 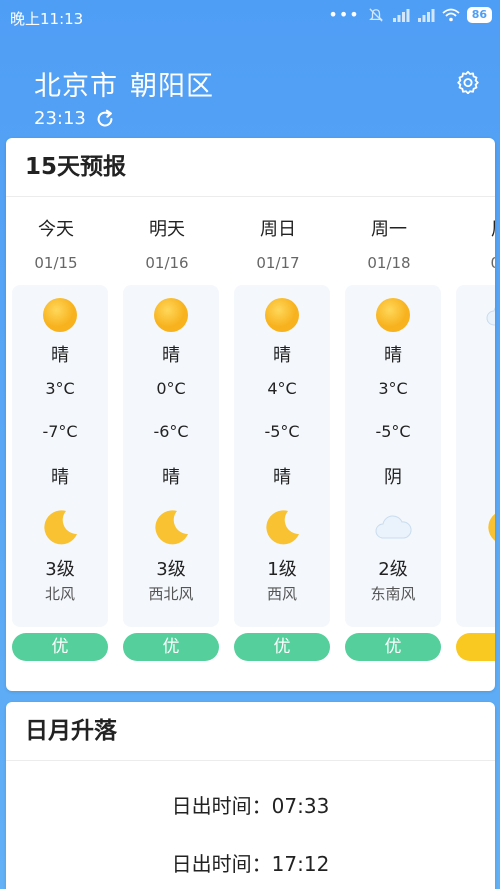 What do you see at coordinates (472, 263) in the screenshot?
I see `day-date: 01` at bounding box center [472, 263].